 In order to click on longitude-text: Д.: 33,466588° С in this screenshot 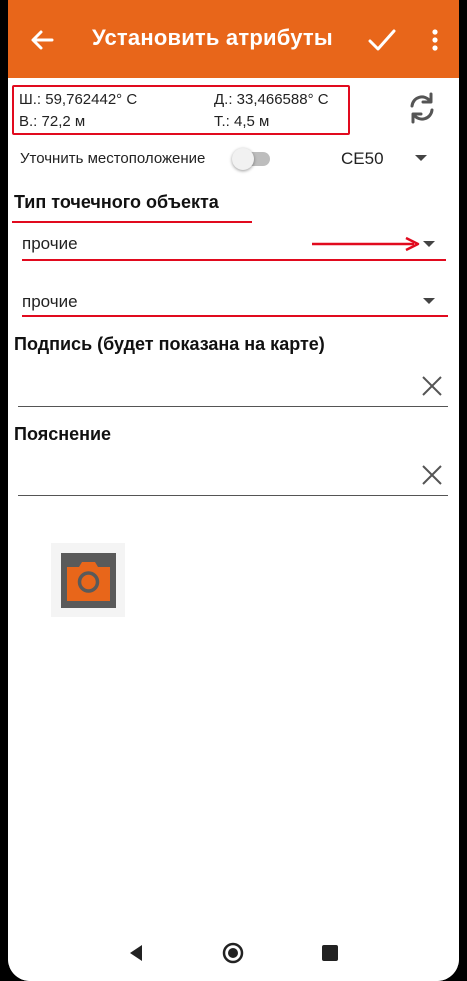, I will do `click(271, 99)`.